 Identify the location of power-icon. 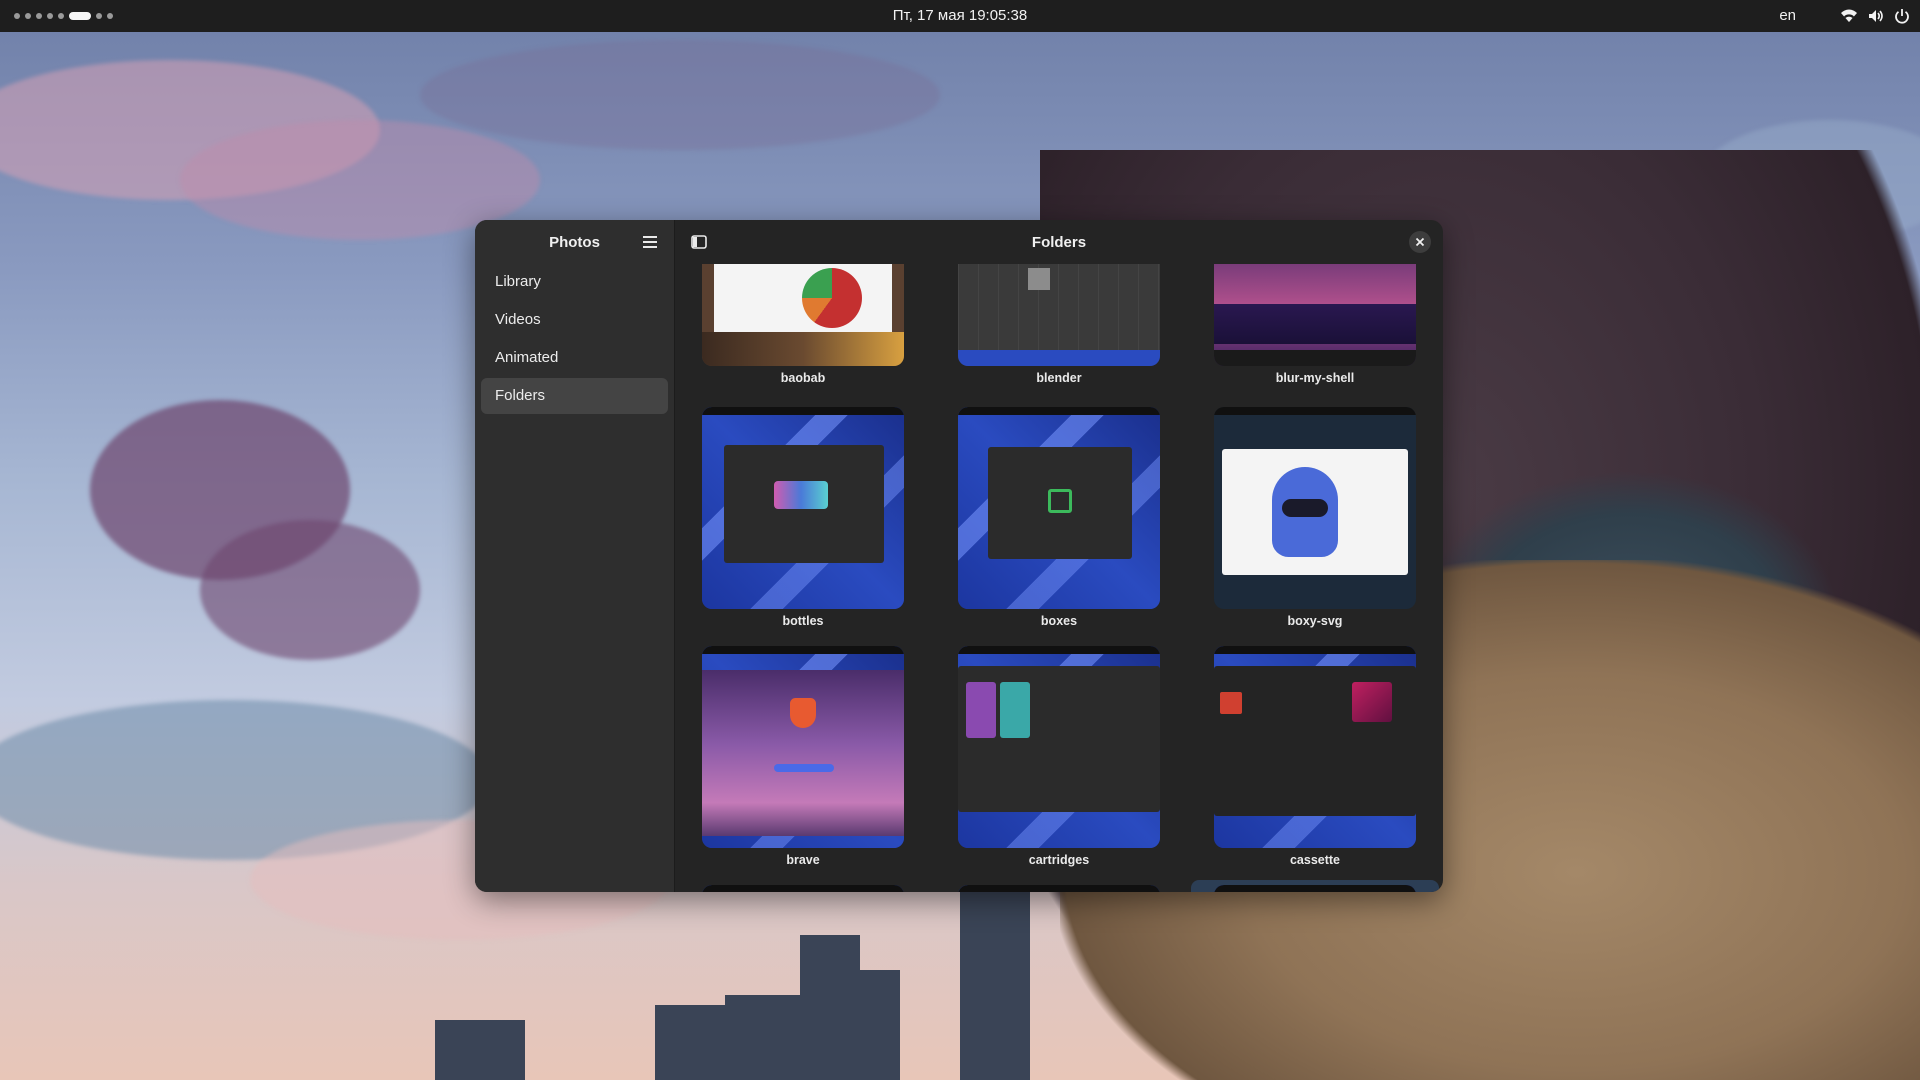
(1902, 16).